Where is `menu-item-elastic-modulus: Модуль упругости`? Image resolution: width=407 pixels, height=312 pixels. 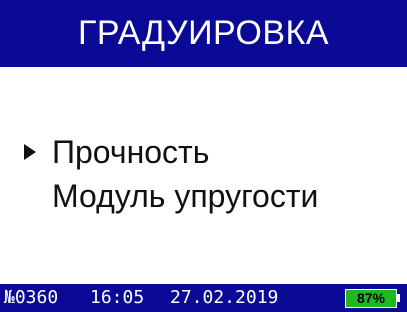
menu-item-elastic-modulus: Модуль упругости is located at coordinates (185, 196).